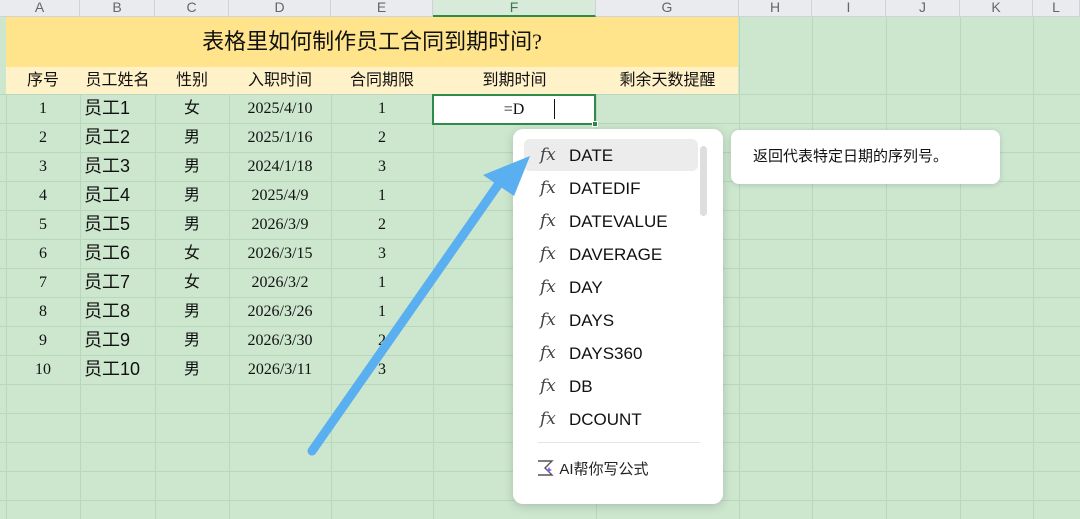  What do you see at coordinates (280, 282) in the screenshot?
I see `cell-date: 2026/3/2` at bounding box center [280, 282].